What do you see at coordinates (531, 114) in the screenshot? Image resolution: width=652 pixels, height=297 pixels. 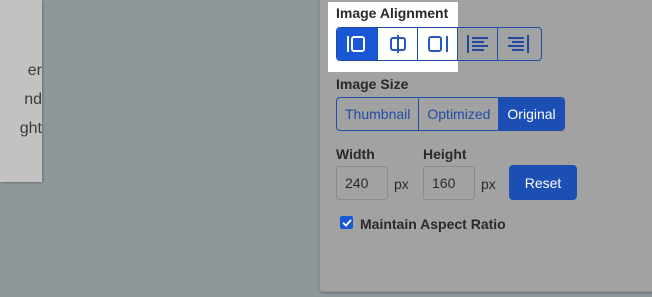 I see `size-original-button: Original` at bounding box center [531, 114].